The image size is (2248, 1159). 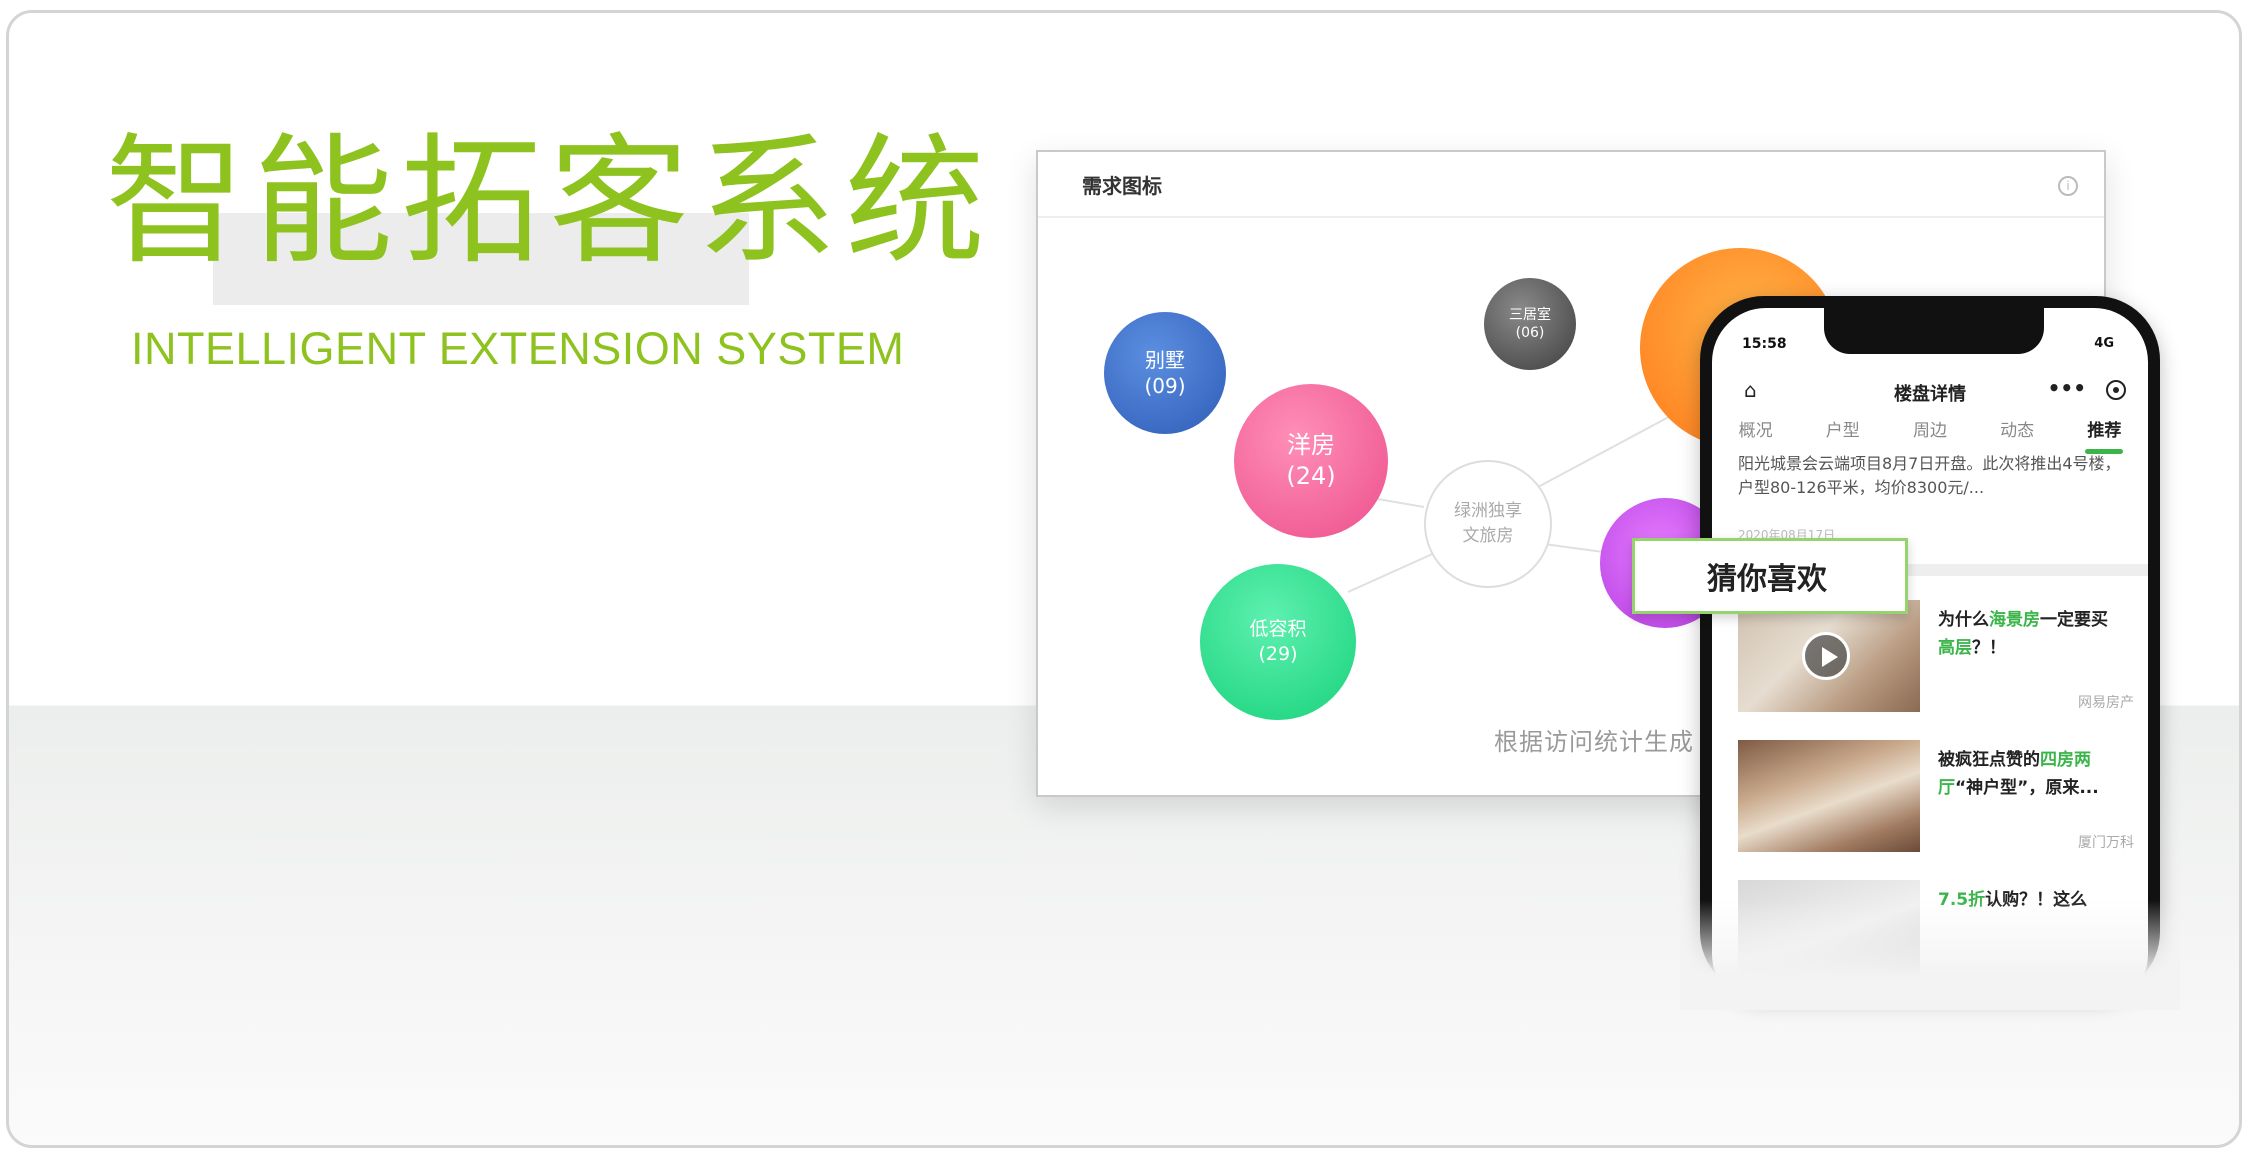 I want to click on status-signal: 4G, so click(x=2104, y=343).